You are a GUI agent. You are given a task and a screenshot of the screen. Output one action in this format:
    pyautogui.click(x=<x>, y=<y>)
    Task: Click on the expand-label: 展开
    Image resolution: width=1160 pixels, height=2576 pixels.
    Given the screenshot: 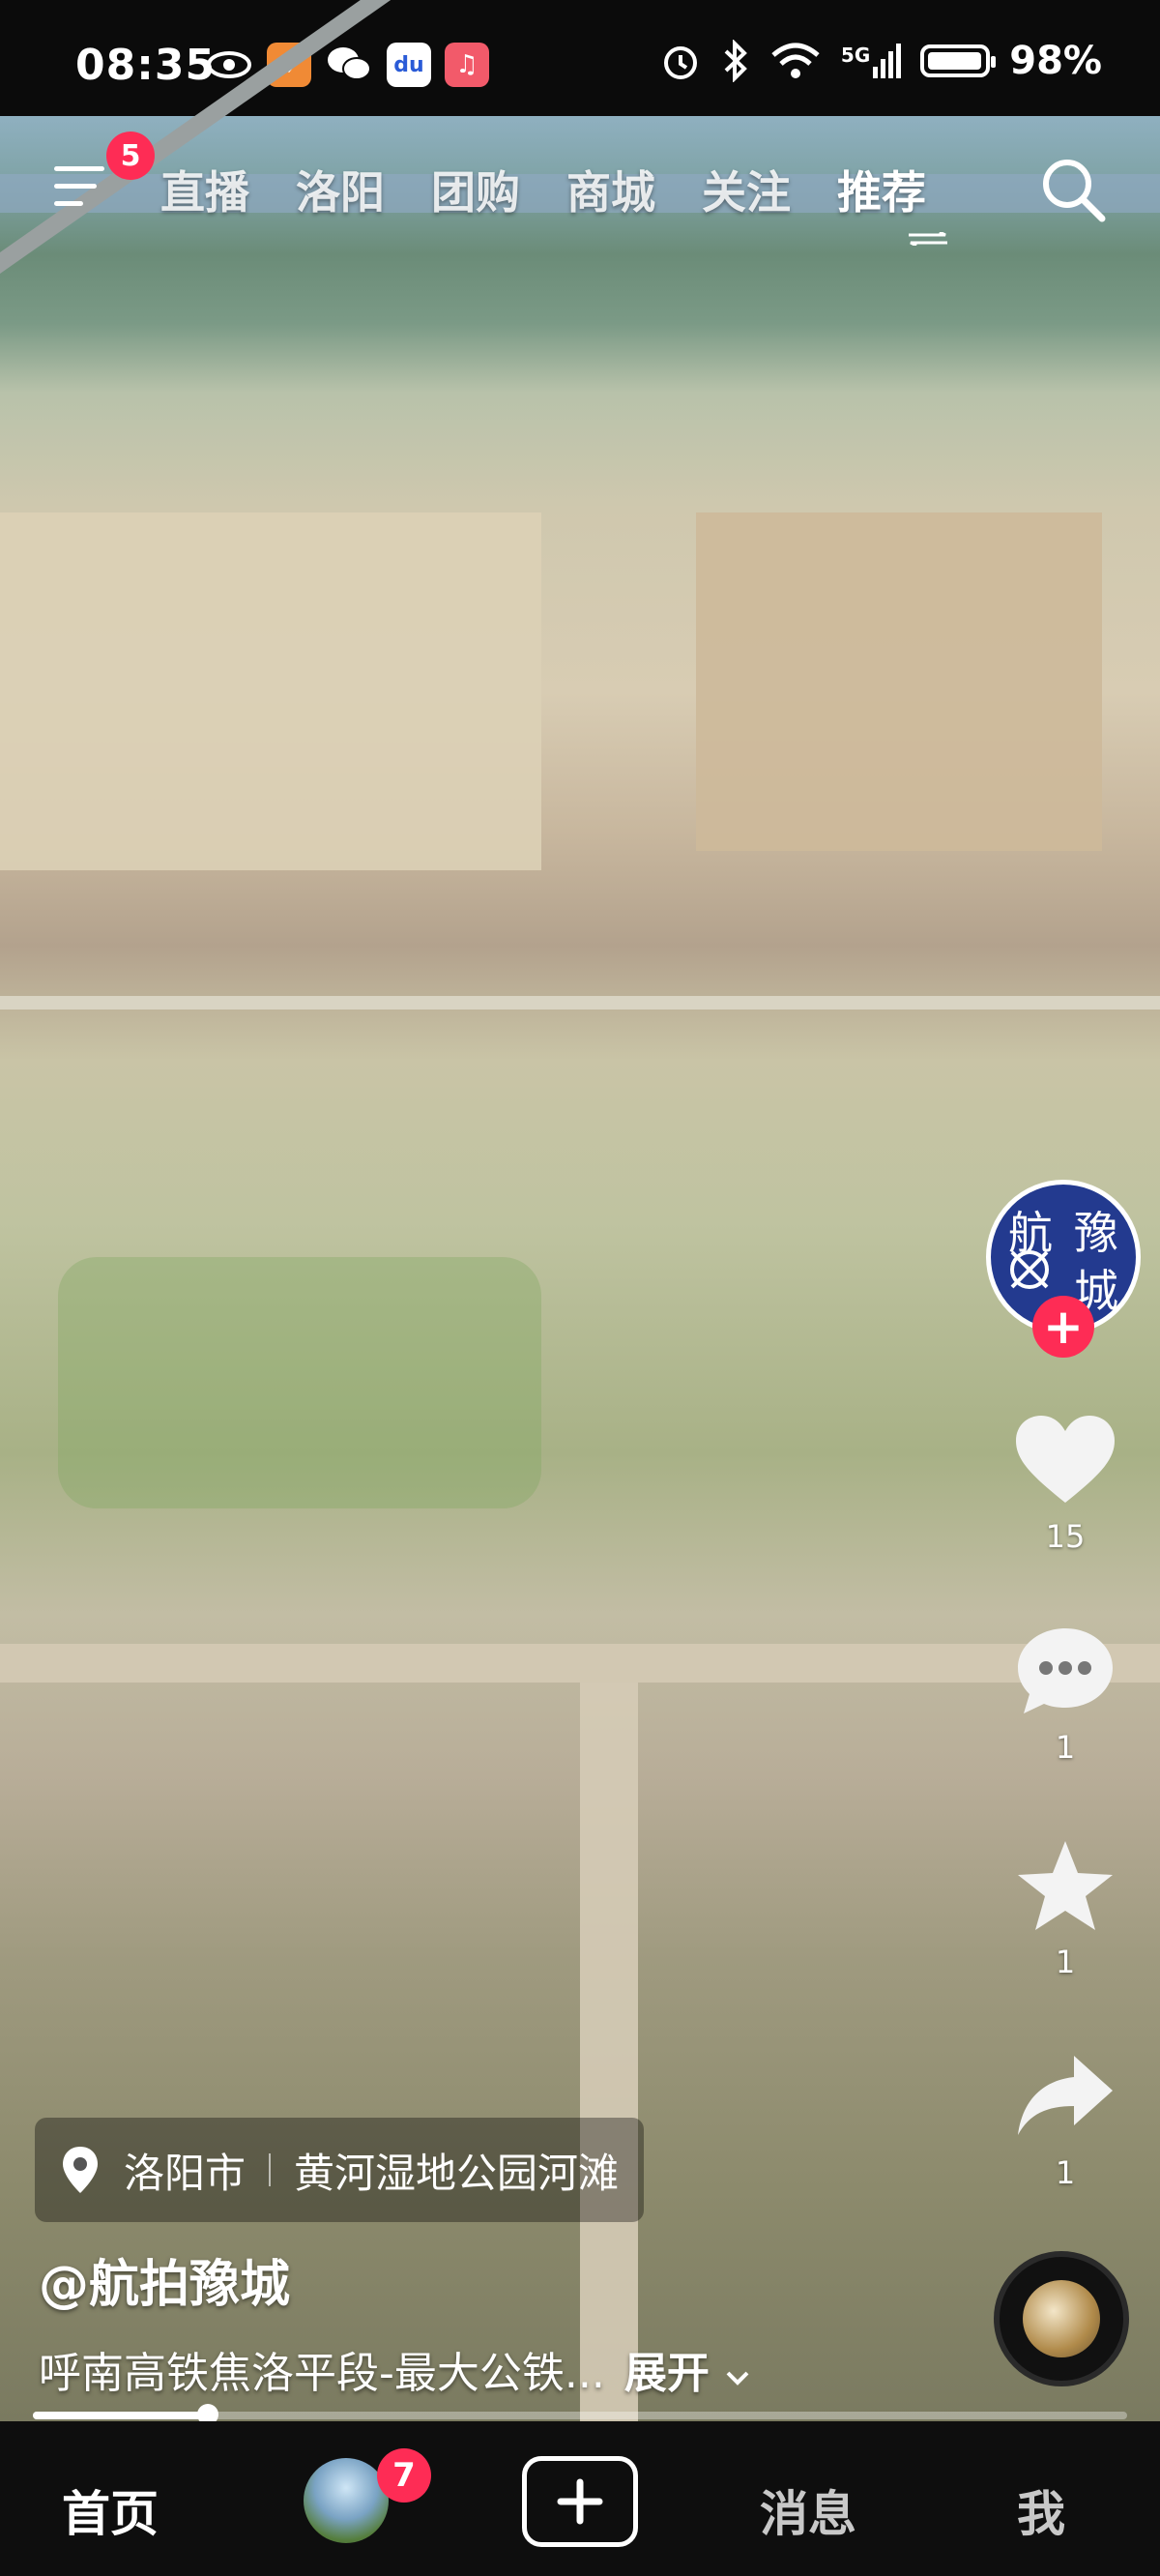 What is the action you would take?
    pyautogui.click(x=667, y=2373)
    